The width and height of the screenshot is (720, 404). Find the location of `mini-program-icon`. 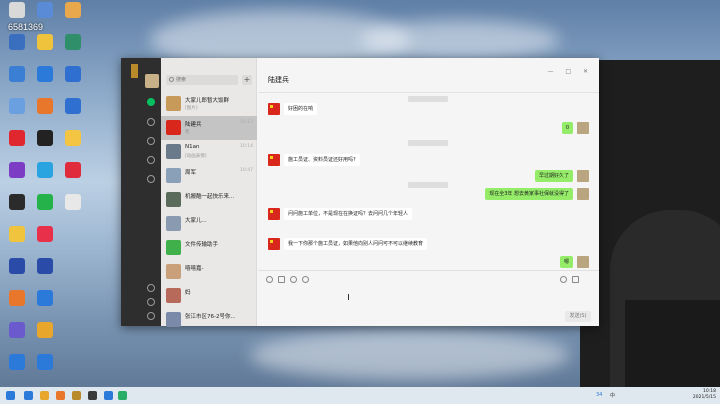

mini-program-icon is located at coordinates (151, 288).